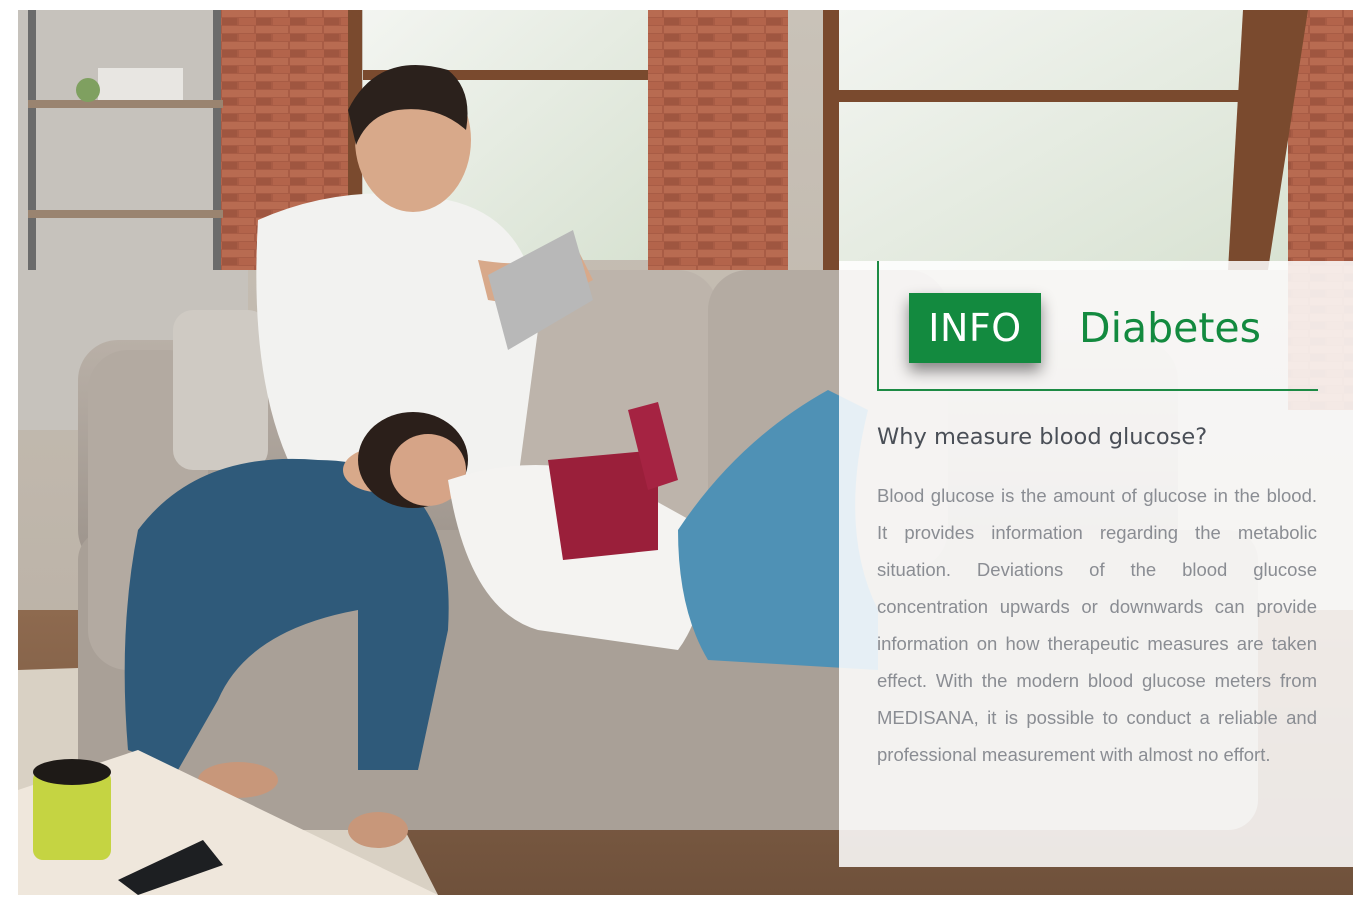 The width and height of the screenshot is (1353, 907). What do you see at coordinates (878, 326) in the screenshot?
I see `accent-line-vertical` at bounding box center [878, 326].